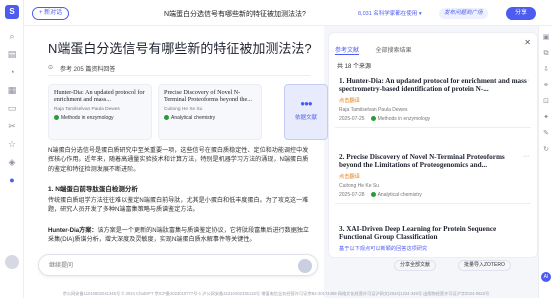 The width and height of the screenshot is (552, 298). I want to click on reference-card-authors: Raja Tamilselvan Paula Dewes, so click(87, 109).